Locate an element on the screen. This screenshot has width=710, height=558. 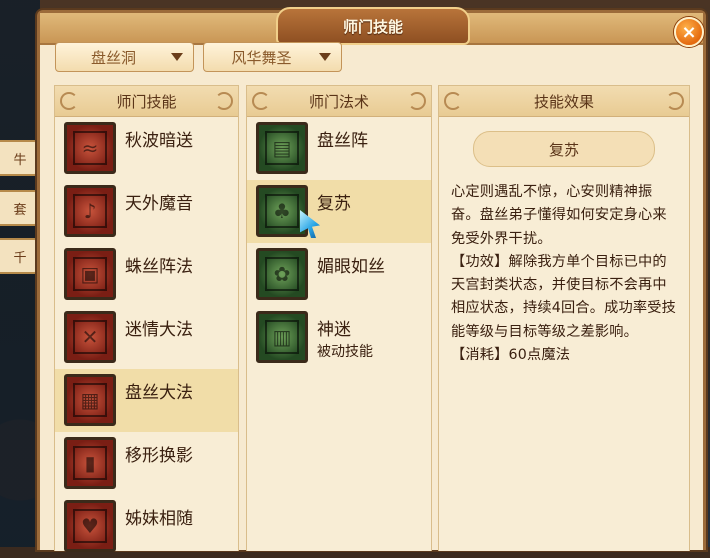
school-skills-header-label: 师门技能 is located at coordinates (146, 101).